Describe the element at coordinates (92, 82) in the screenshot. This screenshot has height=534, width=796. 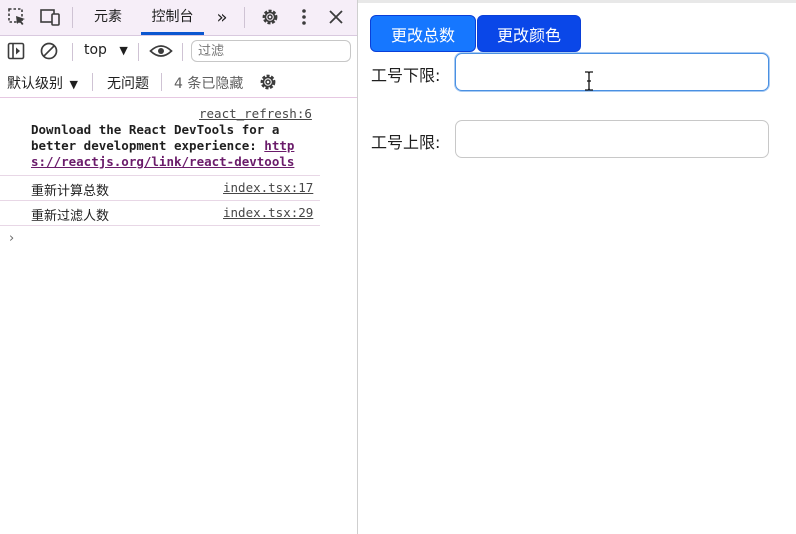
I see `levels-divider` at that location.